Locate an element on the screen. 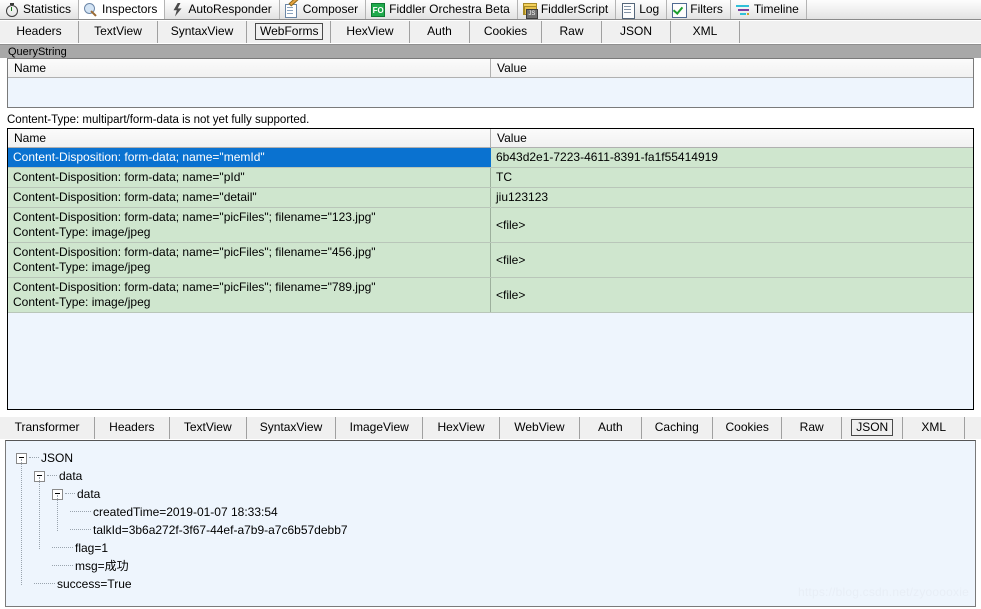  tab-log-label: Log is located at coordinates (649, 8).